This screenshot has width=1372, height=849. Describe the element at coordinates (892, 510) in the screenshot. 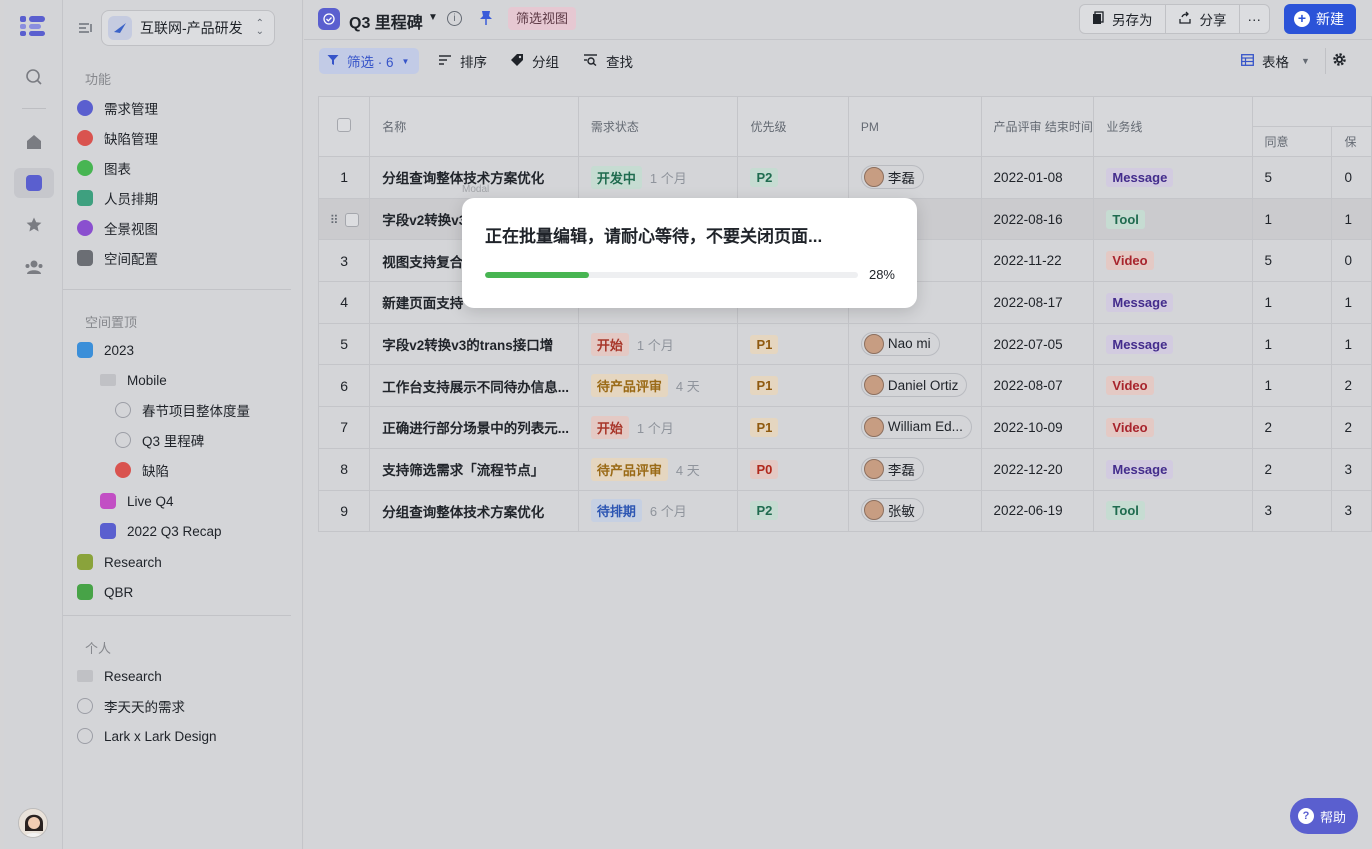

I see `person-chip: 张敏` at that location.